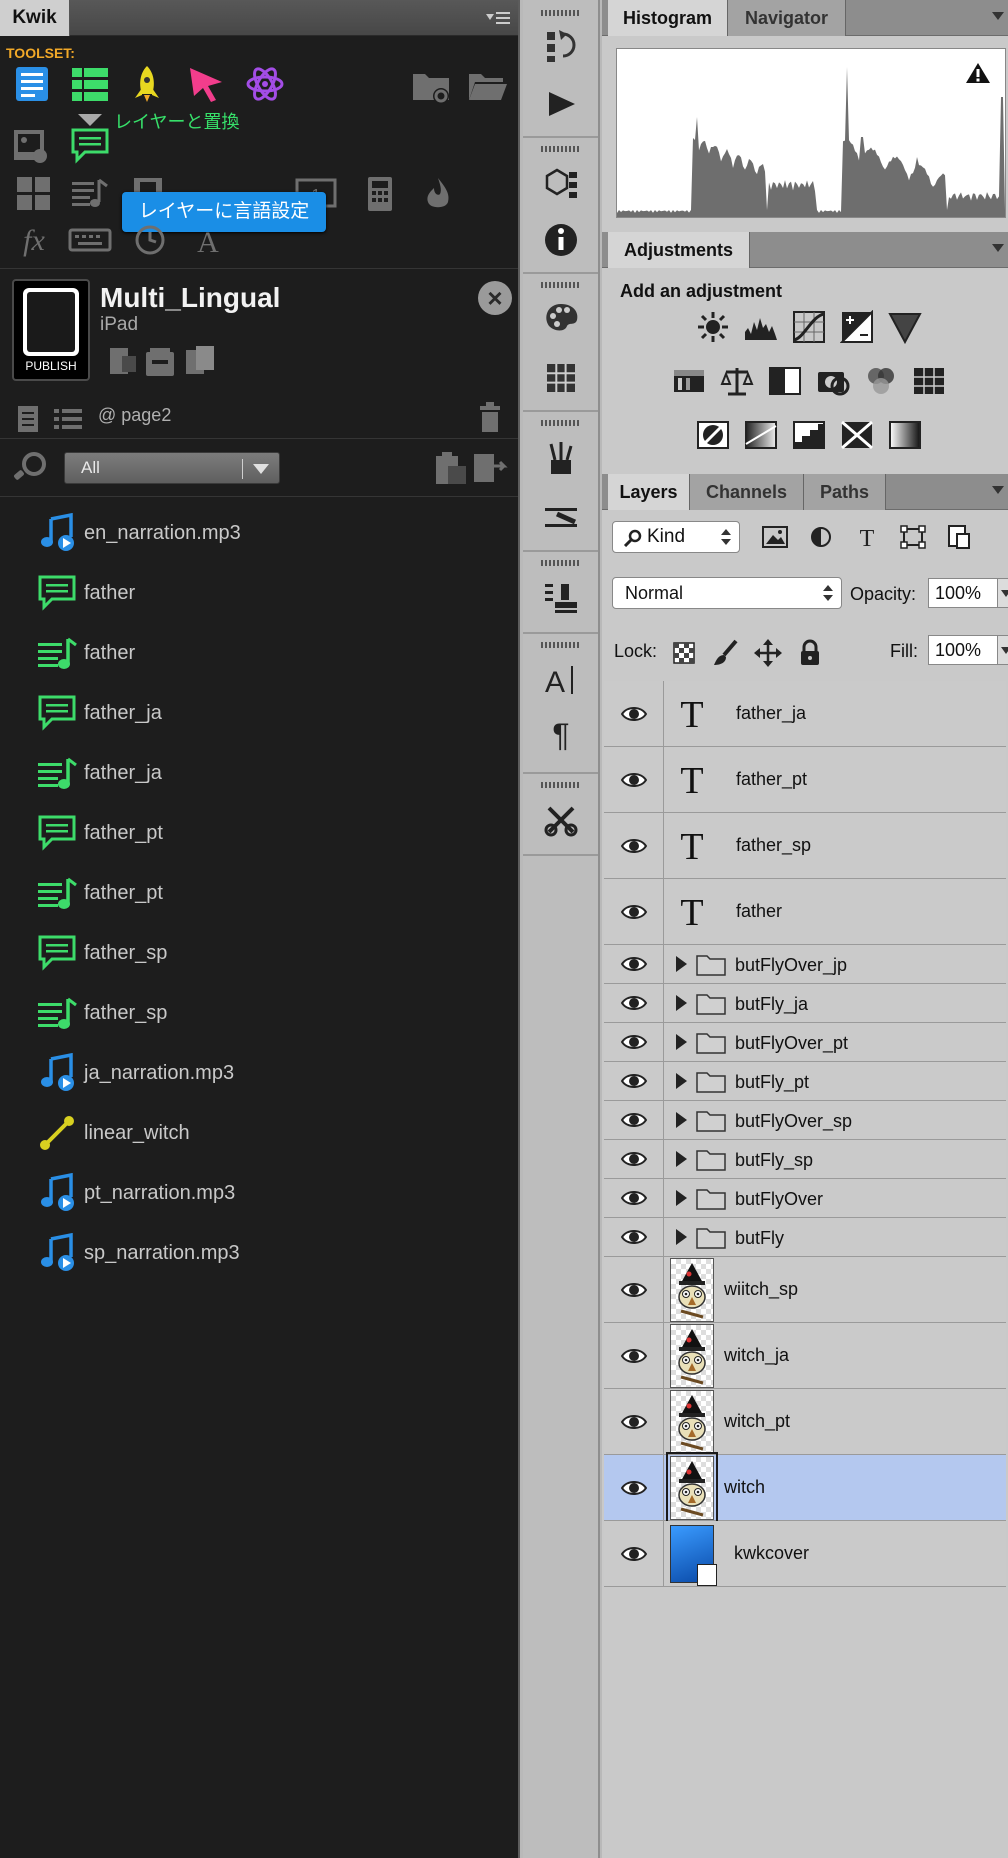  What do you see at coordinates (32, 84) in the screenshot?
I see `pages-icon` at bounding box center [32, 84].